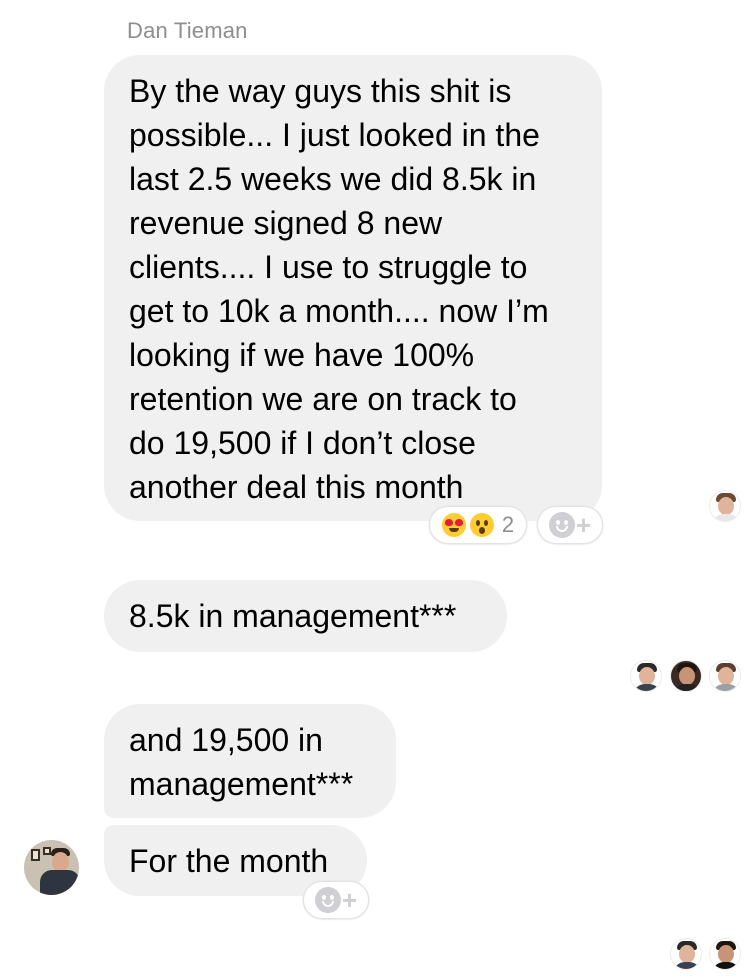 Image resolution: width=750 pixels, height=980 pixels. I want to click on message-line: do 19,500 if I don’t close, so click(302, 443).